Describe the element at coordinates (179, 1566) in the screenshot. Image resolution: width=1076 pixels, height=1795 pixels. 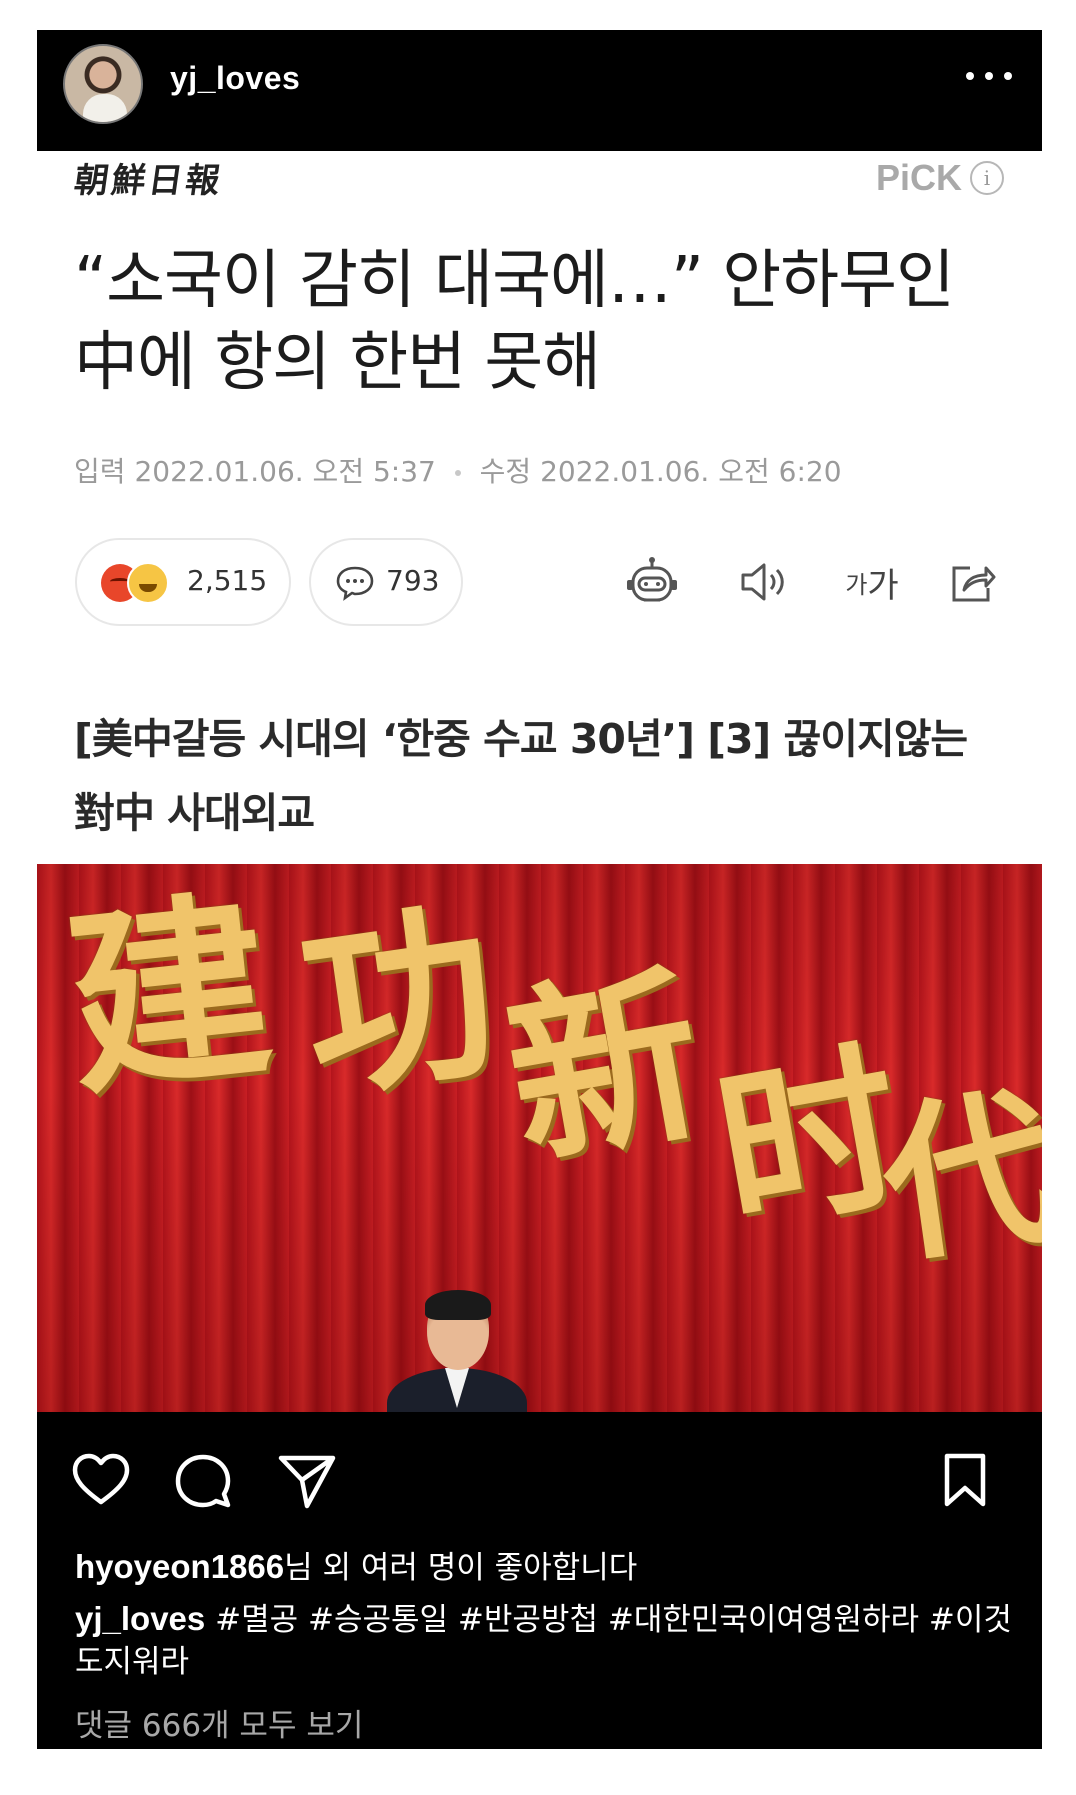
I see `liked-by-user: hyoyeon1866` at that location.